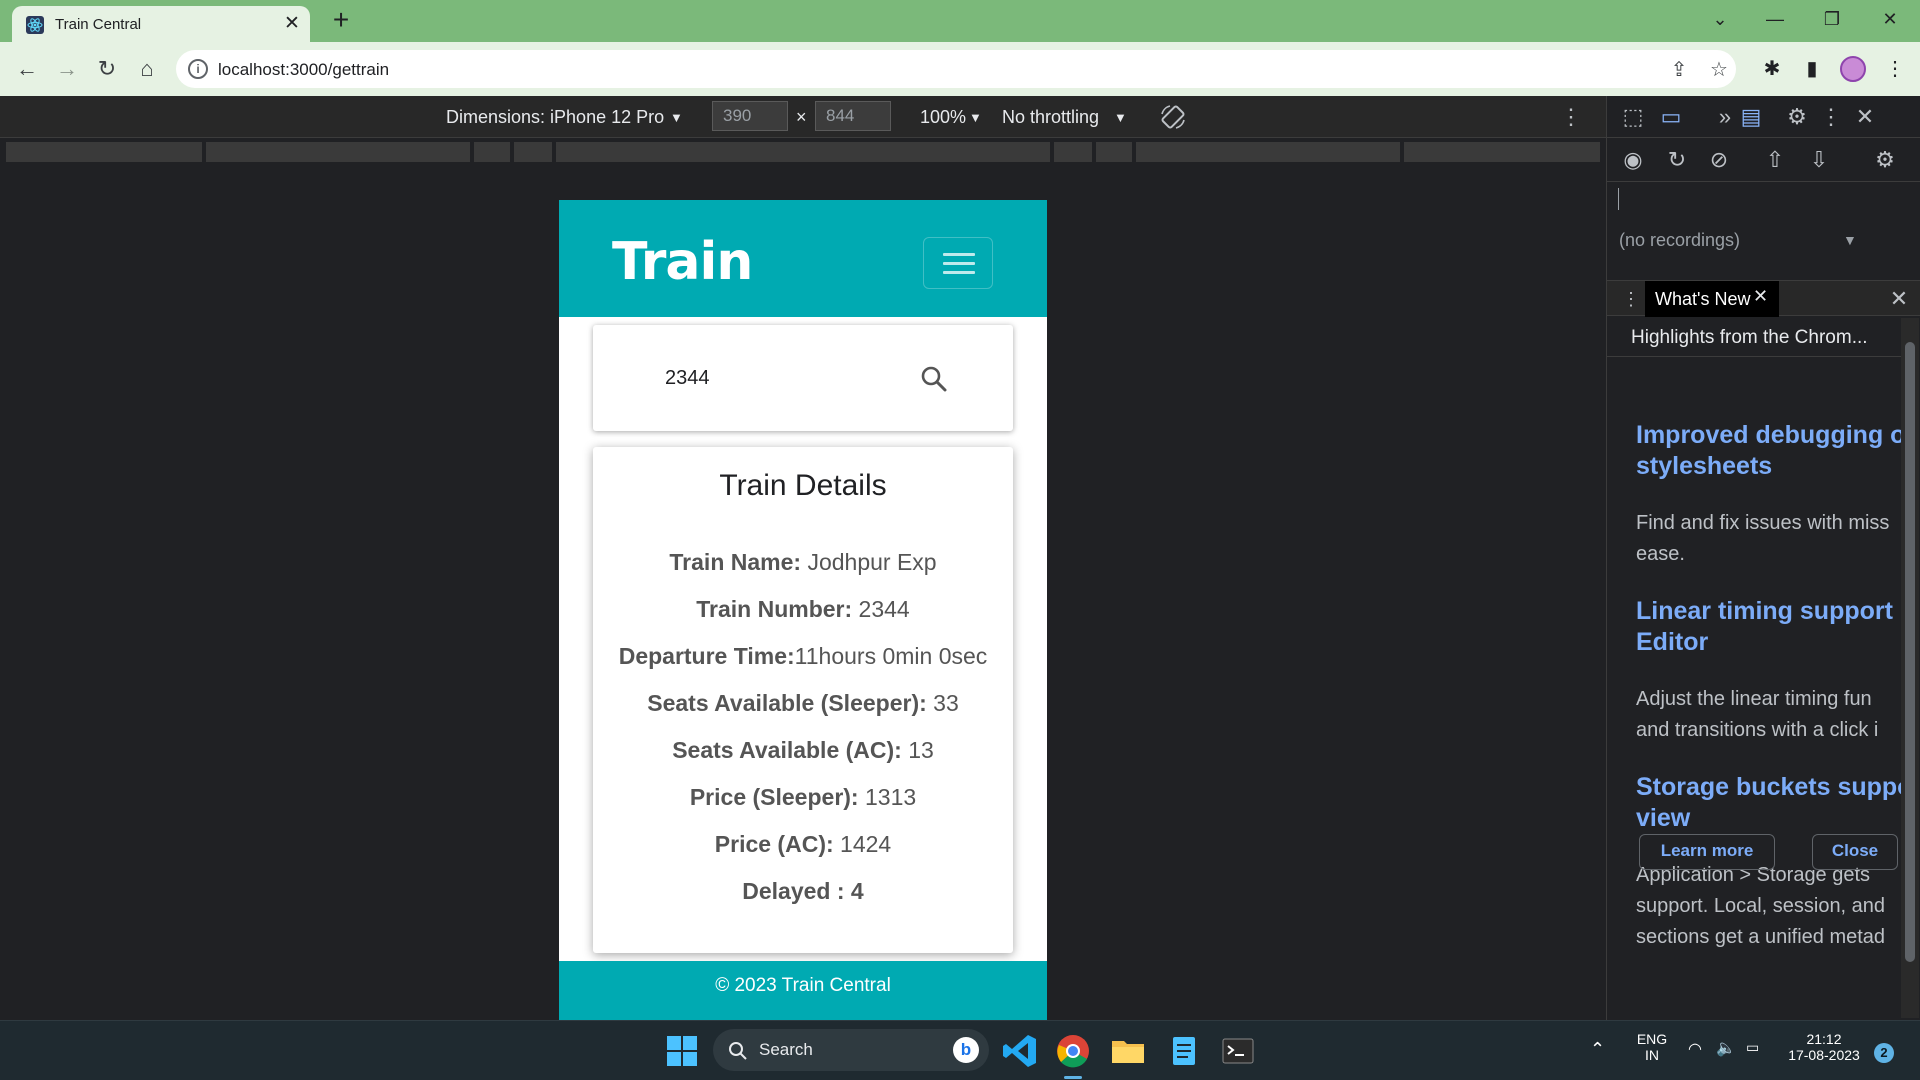 The height and width of the screenshot is (1080, 1920). Describe the element at coordinates (27, 69) in the screenshot. I see `back-arrow-icon: ←` at that location.